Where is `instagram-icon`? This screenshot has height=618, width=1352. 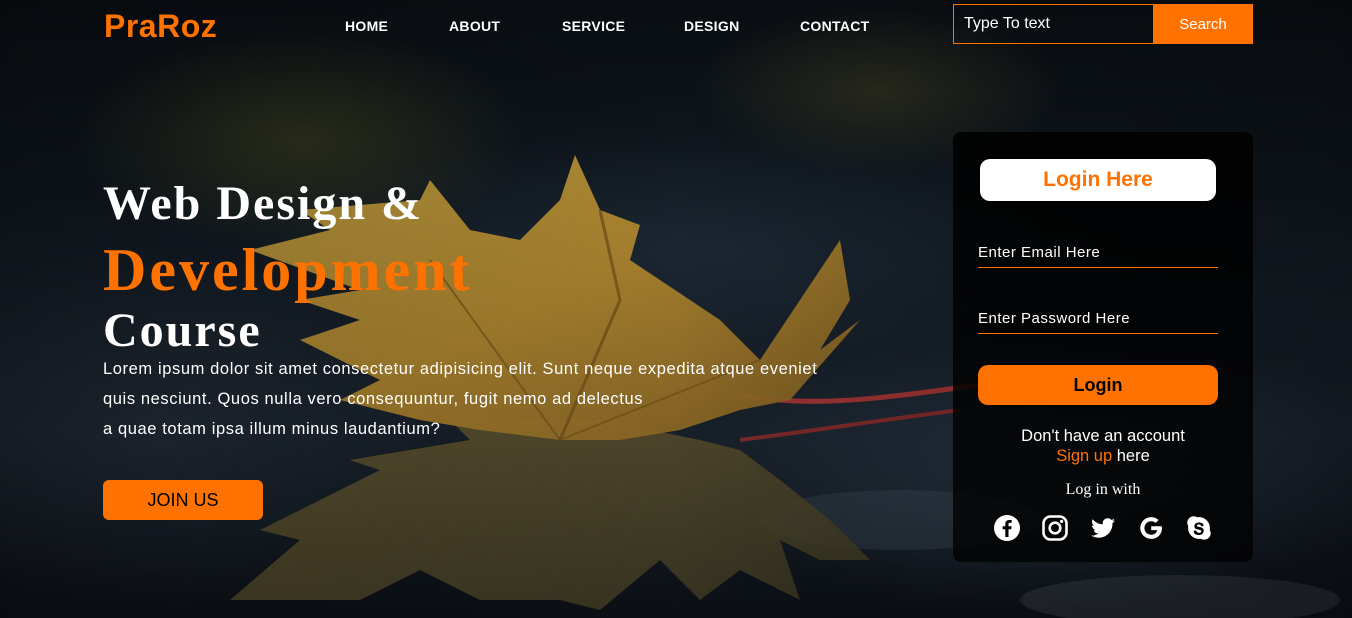 instagram-icon is located at coordinates (1055, 528).